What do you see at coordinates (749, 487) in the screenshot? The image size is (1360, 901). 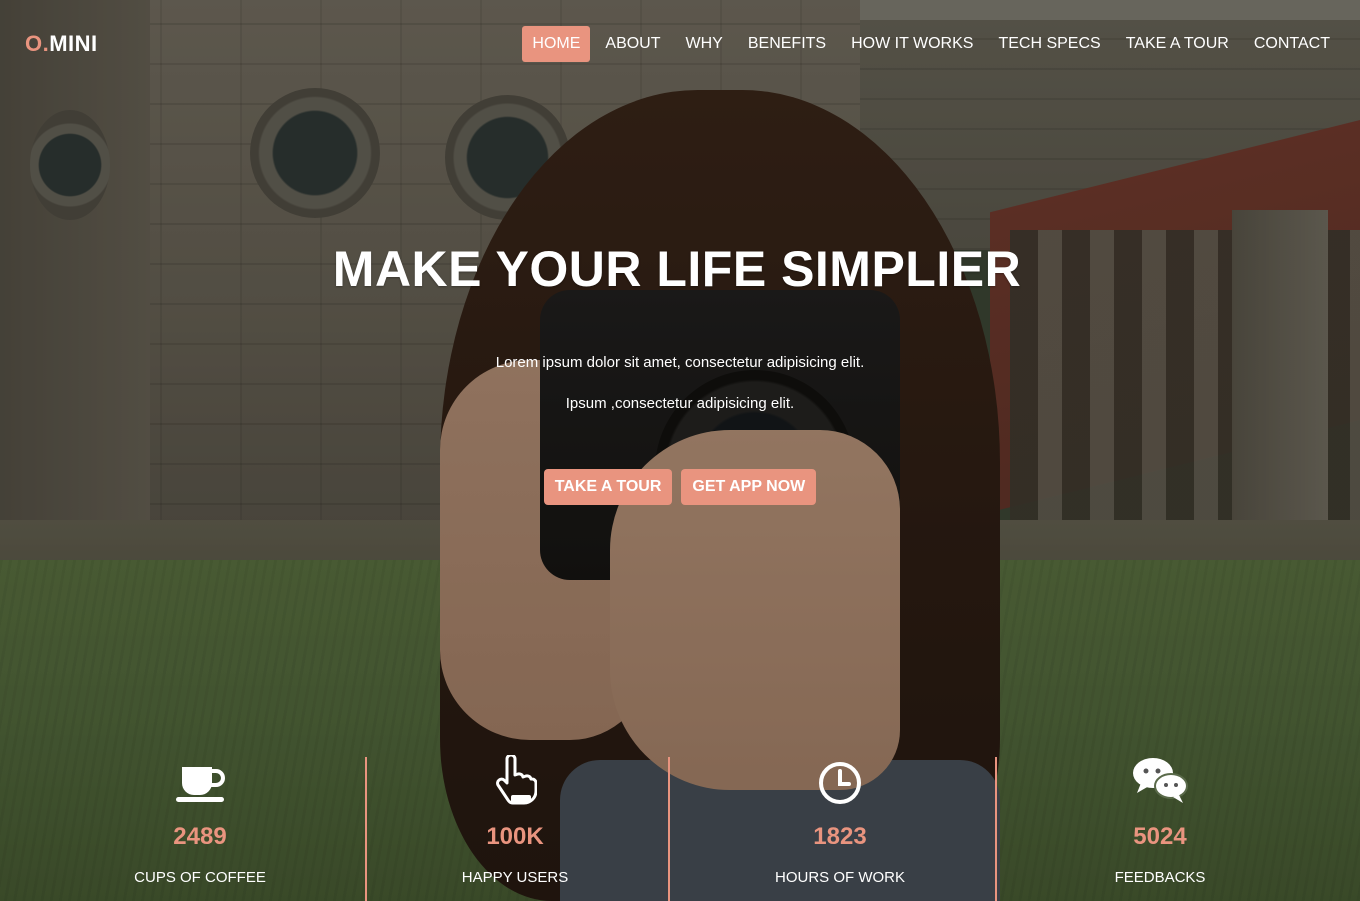 I see `get-app-now-button: GET APP NOW` at bounding box center [749, 487].